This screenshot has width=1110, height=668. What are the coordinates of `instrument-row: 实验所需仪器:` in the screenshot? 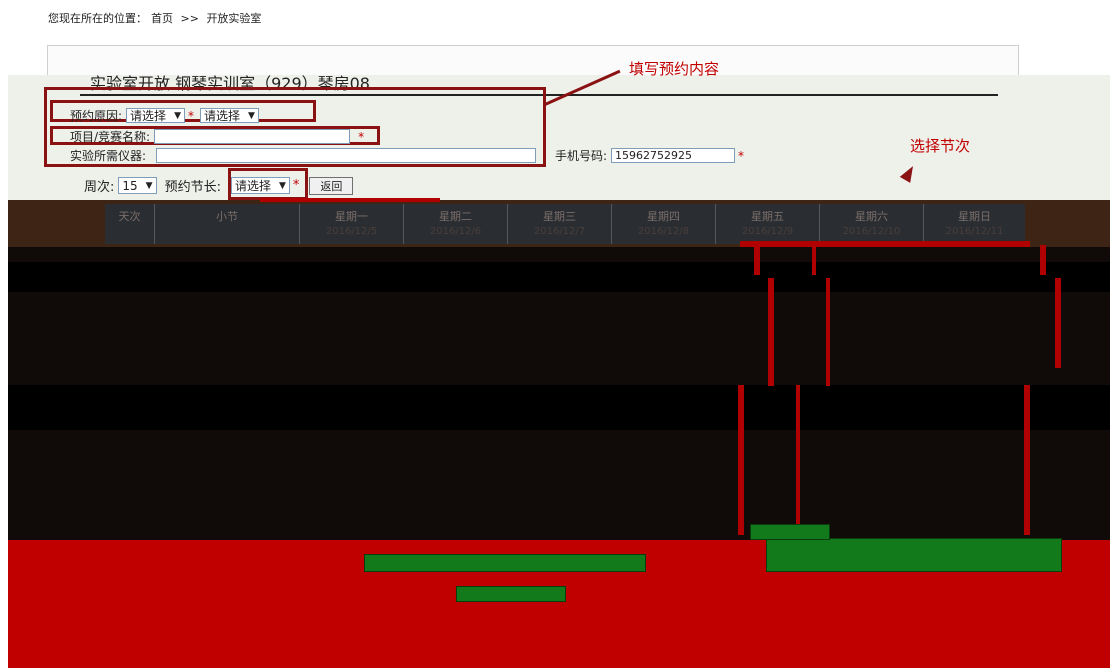 It's located at (303, 155).